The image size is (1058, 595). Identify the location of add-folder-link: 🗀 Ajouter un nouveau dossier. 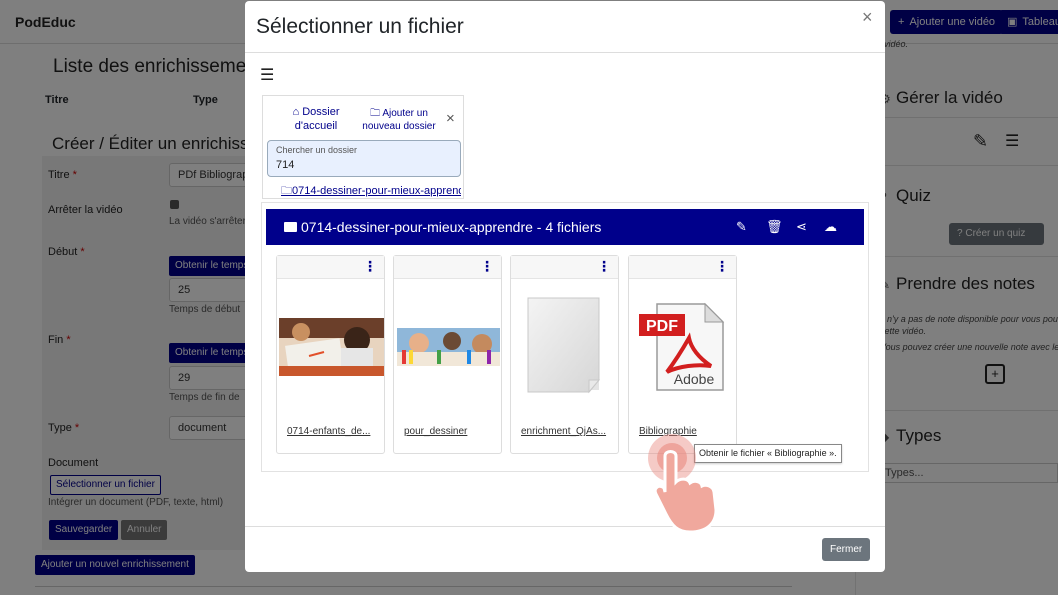
(399, 120).